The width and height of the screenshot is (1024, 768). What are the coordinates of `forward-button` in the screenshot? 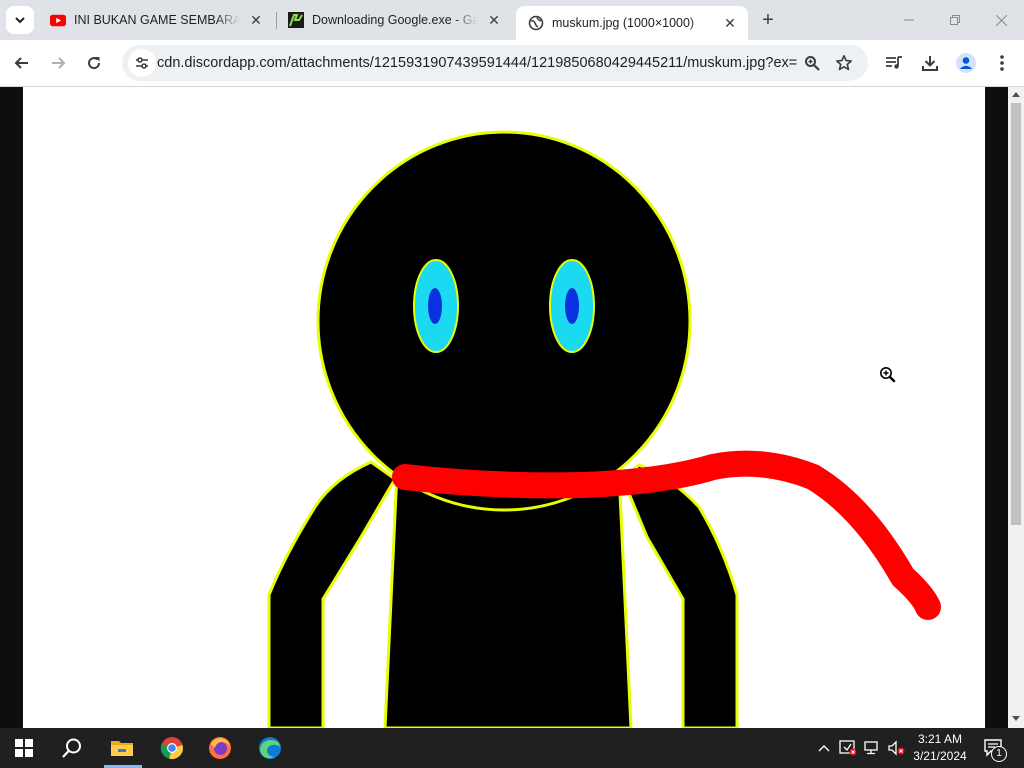 It's located at (58, 63).